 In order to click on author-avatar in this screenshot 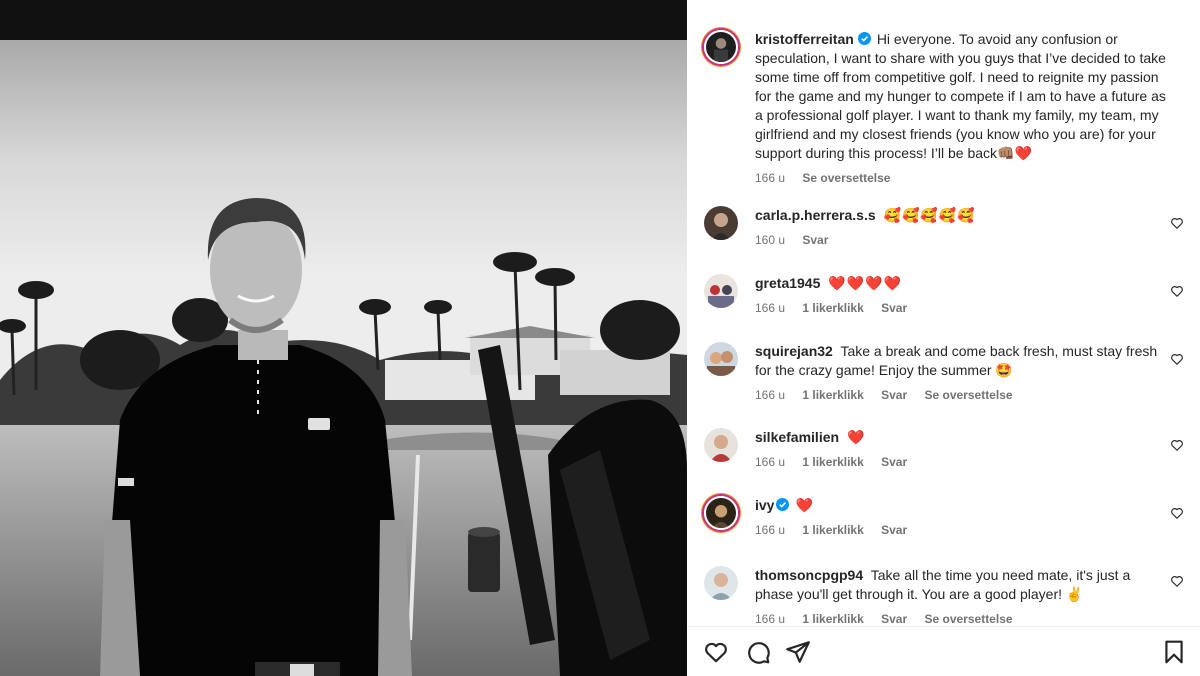, I will do `click(721, 47)`.